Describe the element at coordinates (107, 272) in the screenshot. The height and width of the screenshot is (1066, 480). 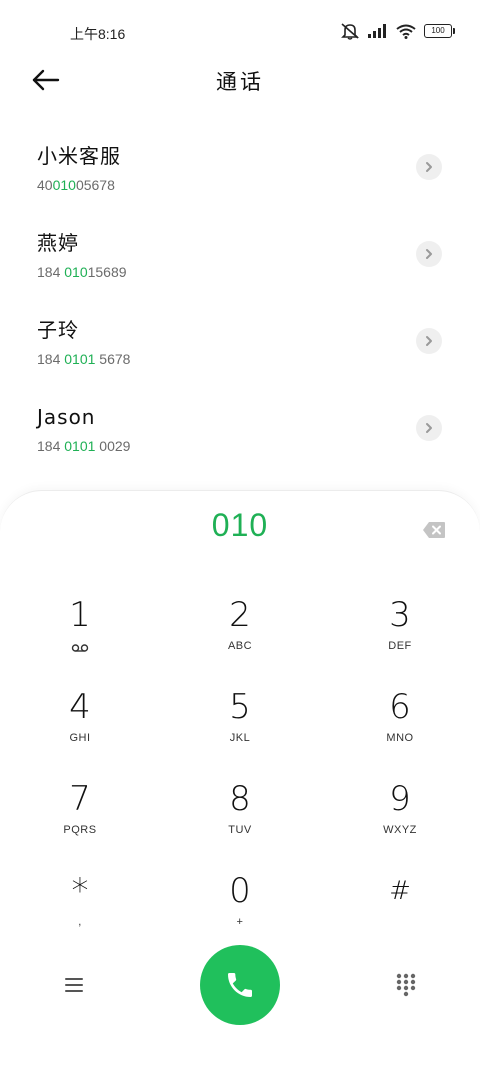
I see `number-suffix: 15689` at that location.